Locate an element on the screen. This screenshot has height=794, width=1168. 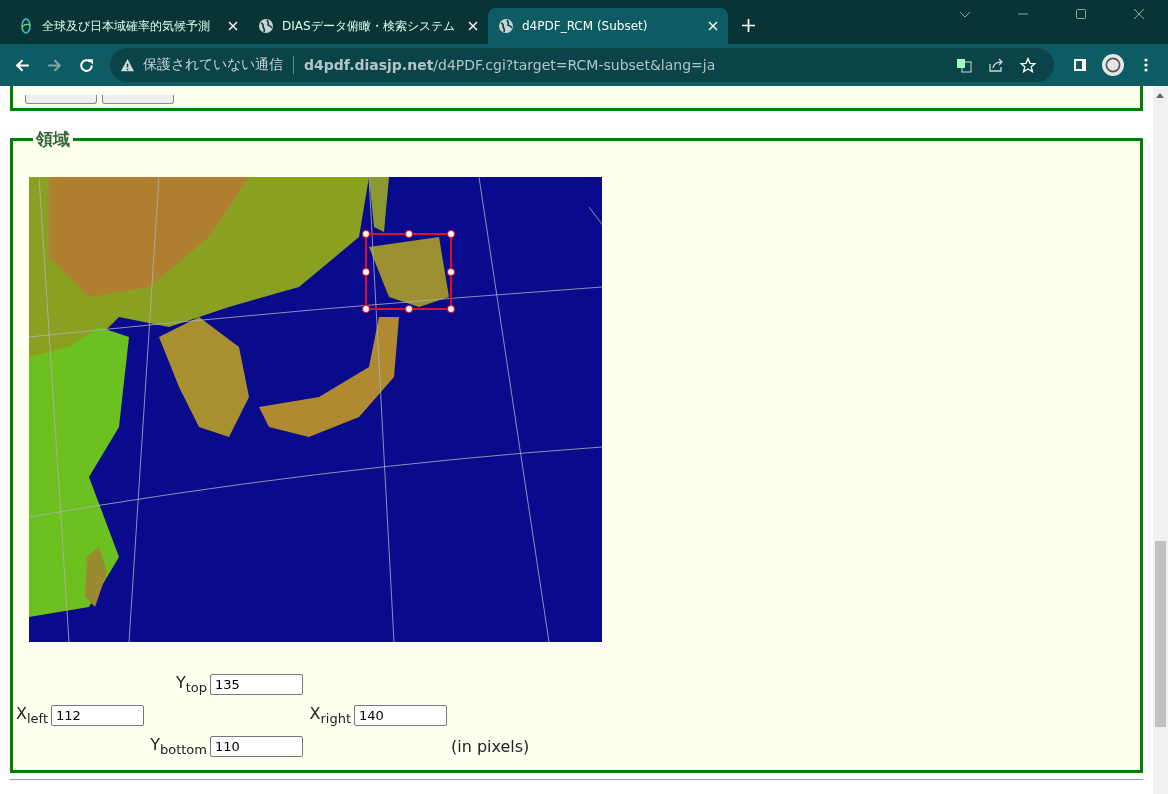
tab-title: d4PDF_RCM (Subset) is located at coordinates (585, 26).